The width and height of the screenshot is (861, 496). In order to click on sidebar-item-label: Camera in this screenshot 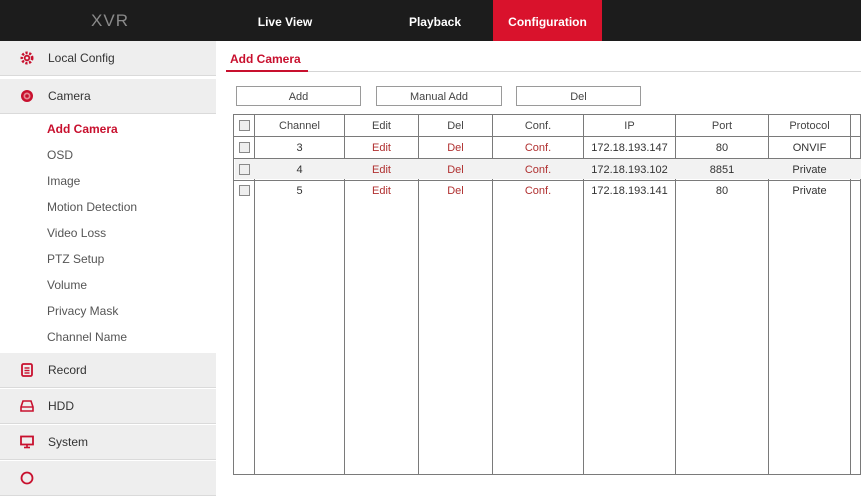, I will do `click(69, 96)`.